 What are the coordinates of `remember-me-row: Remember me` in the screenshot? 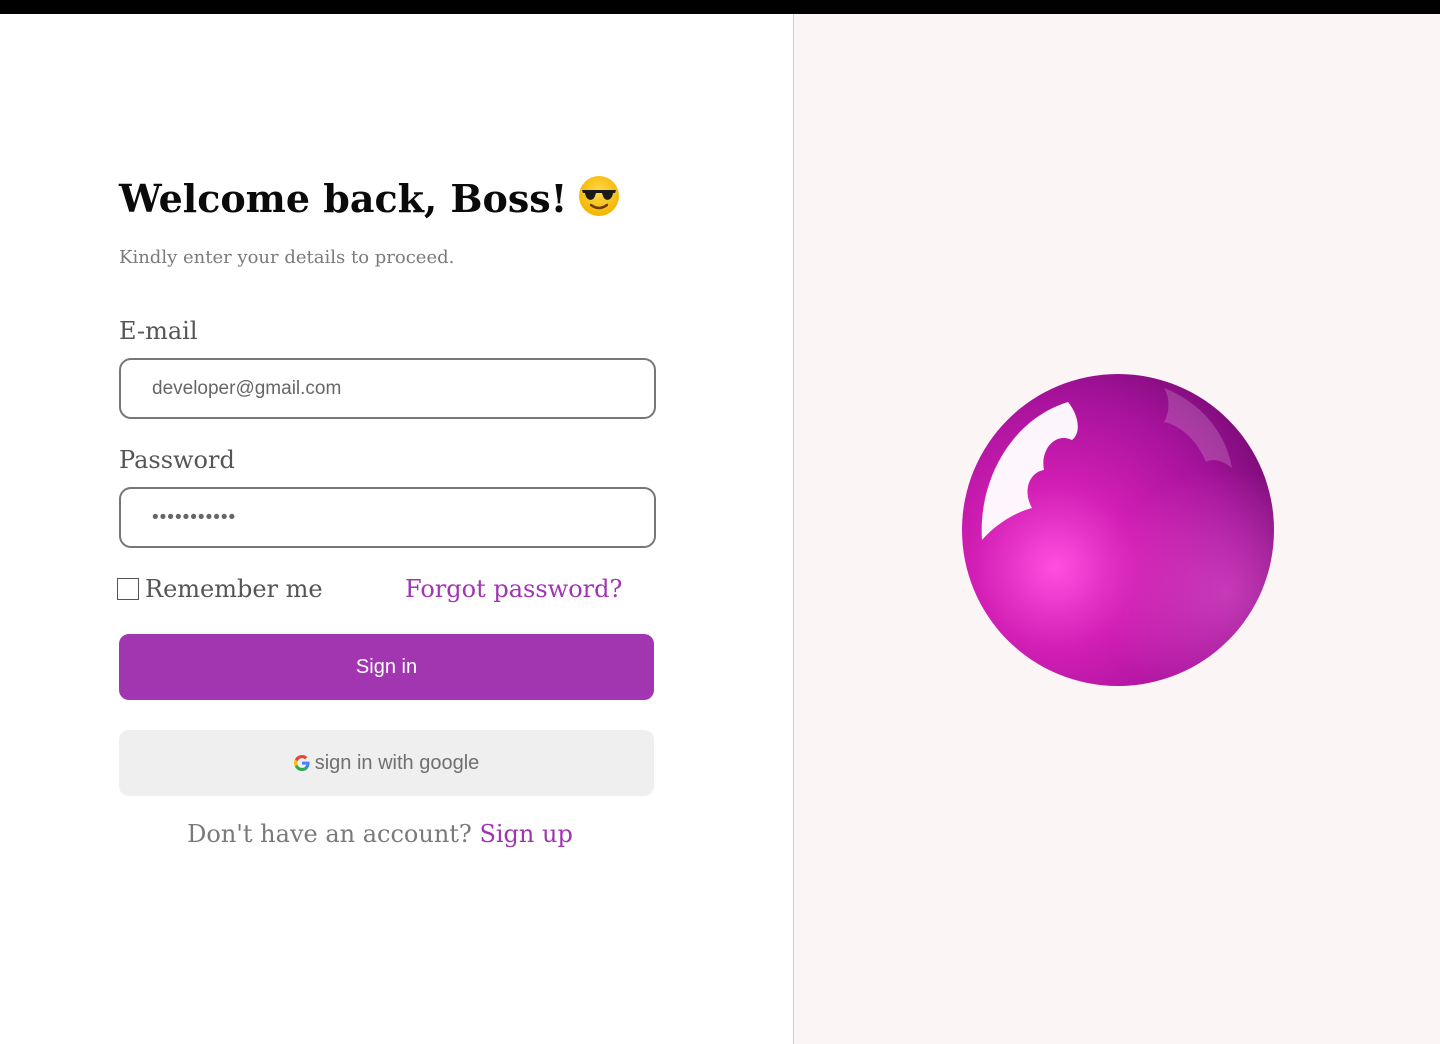 It's located at (220, 589).